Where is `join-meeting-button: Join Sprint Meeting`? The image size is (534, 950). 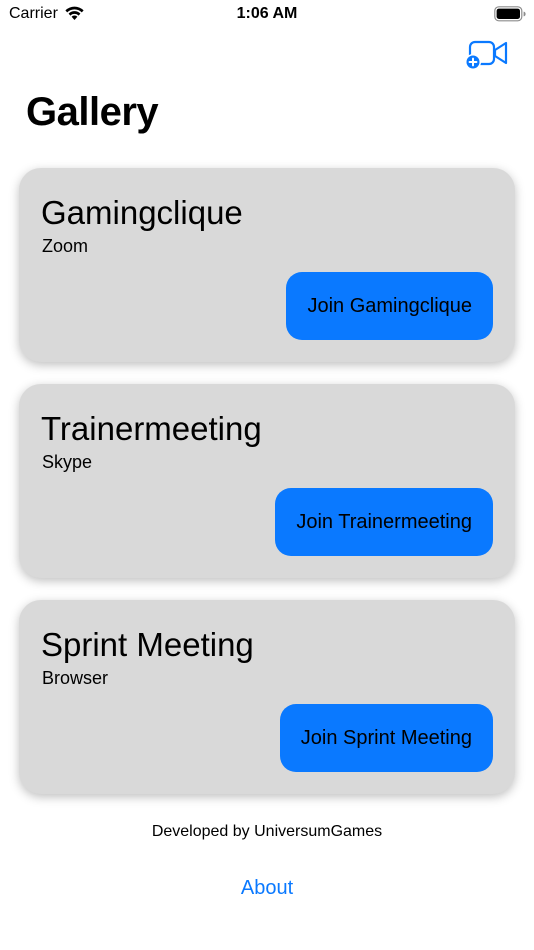 join-meeting-button: Join Sprint Meeting is located at coordinates (386, 738).